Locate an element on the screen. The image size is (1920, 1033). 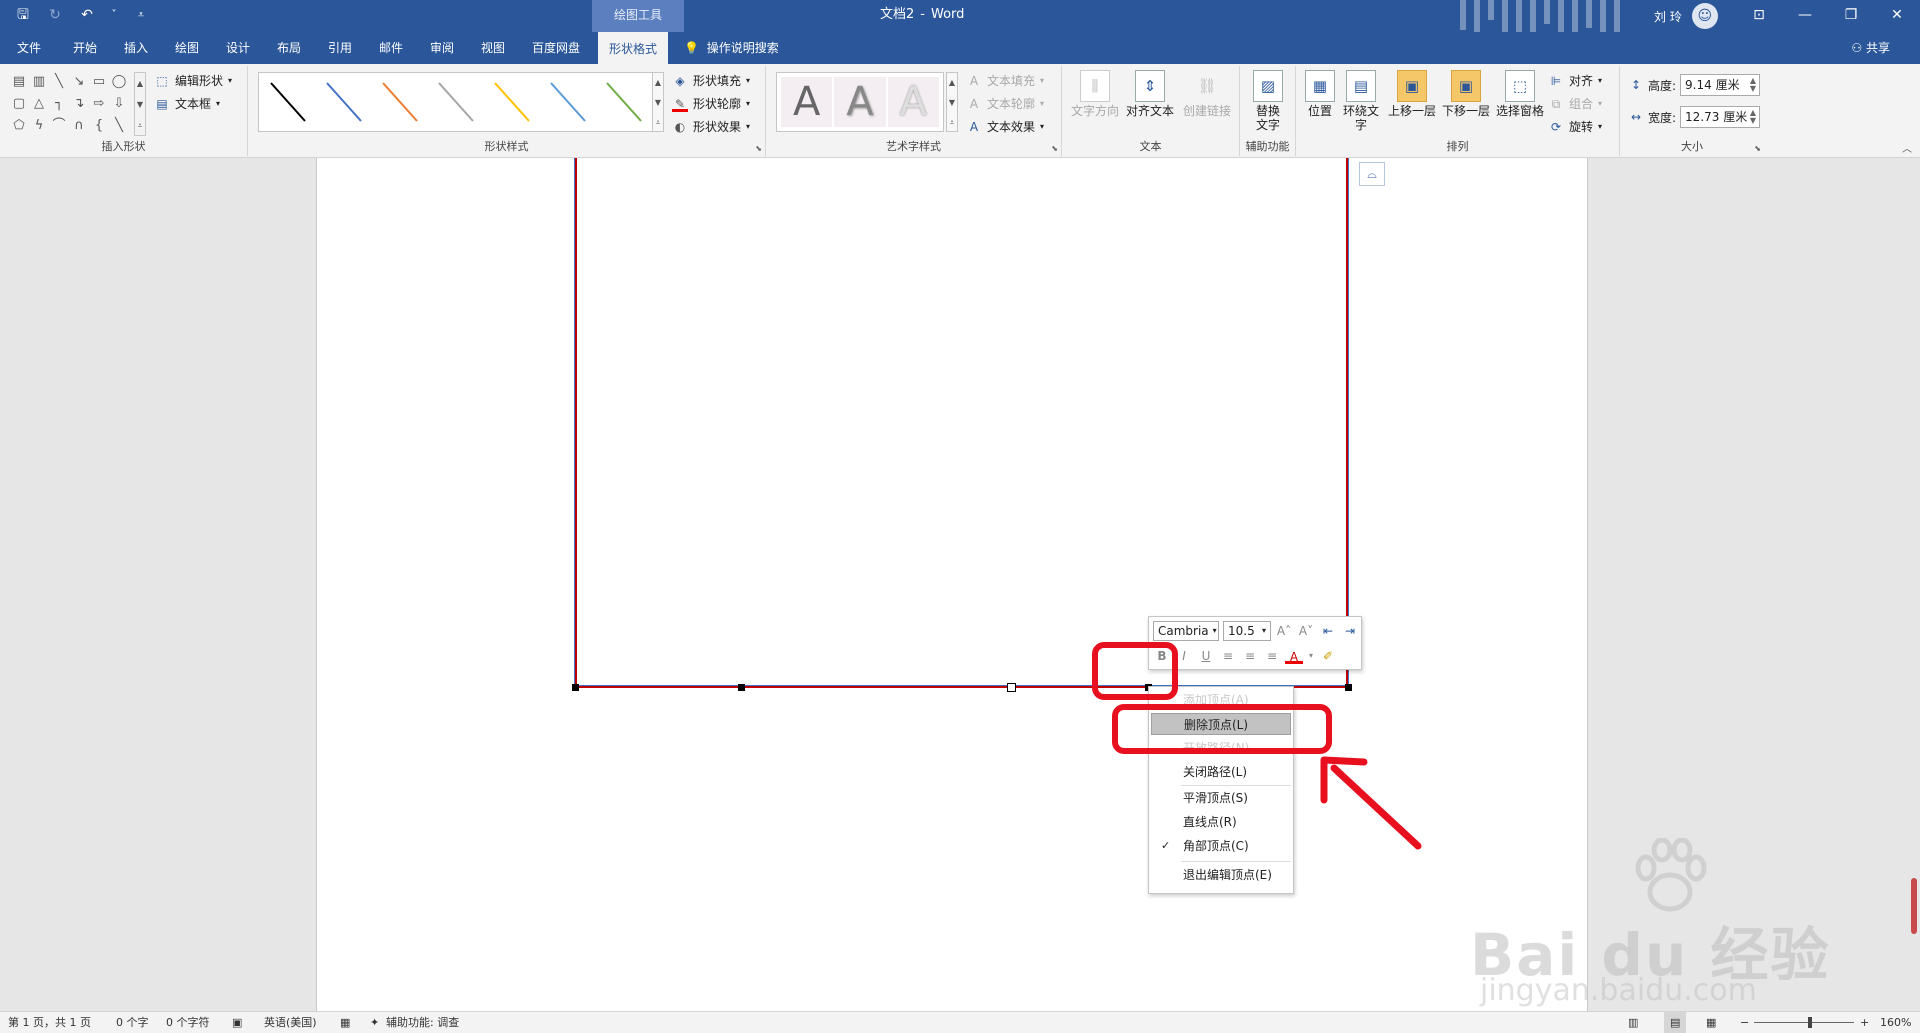
textbox-shape-icon: ▤ is located at coordinates (19, 82).